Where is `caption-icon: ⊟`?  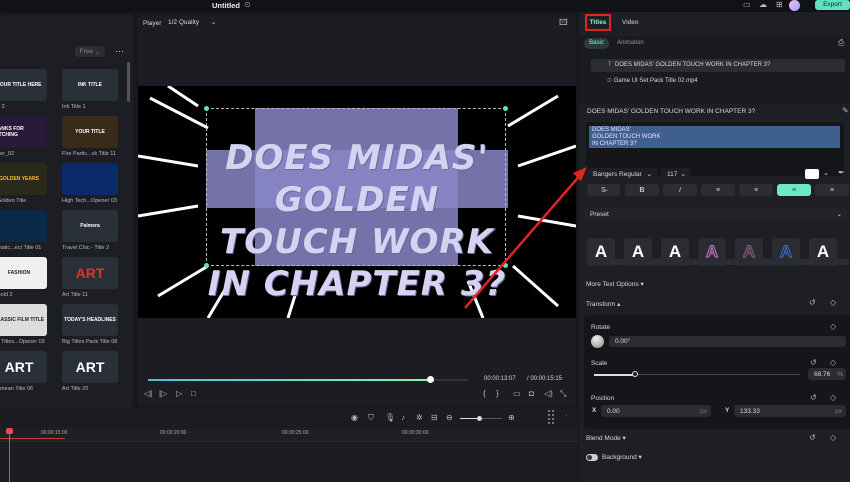
caption-icon: ⊟ is located at coordinates (434, 417).